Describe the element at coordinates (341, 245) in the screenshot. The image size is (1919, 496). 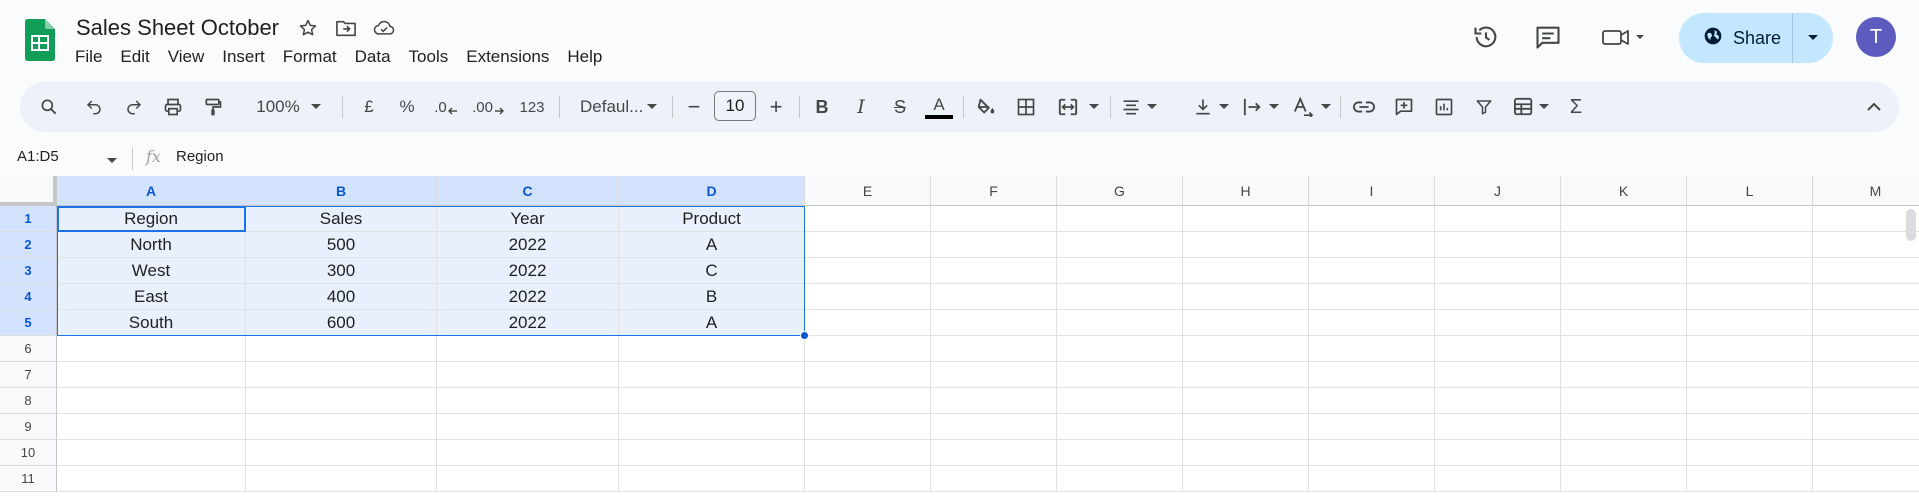
I see `cell-b2: 500` at that location.